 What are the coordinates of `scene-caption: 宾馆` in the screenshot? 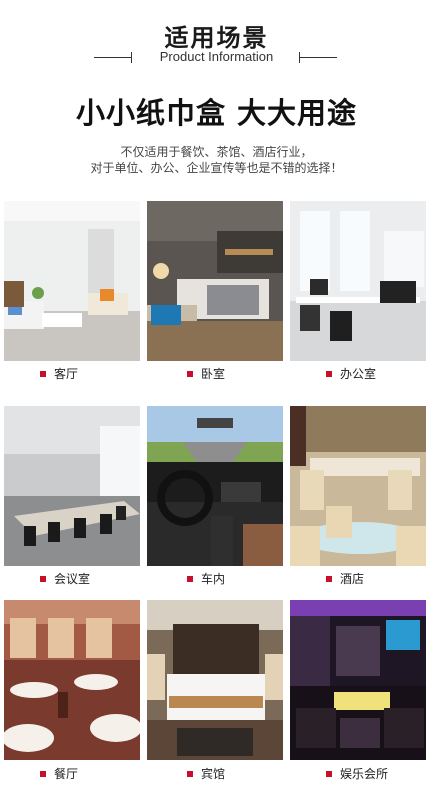 It's located at (206, 774).